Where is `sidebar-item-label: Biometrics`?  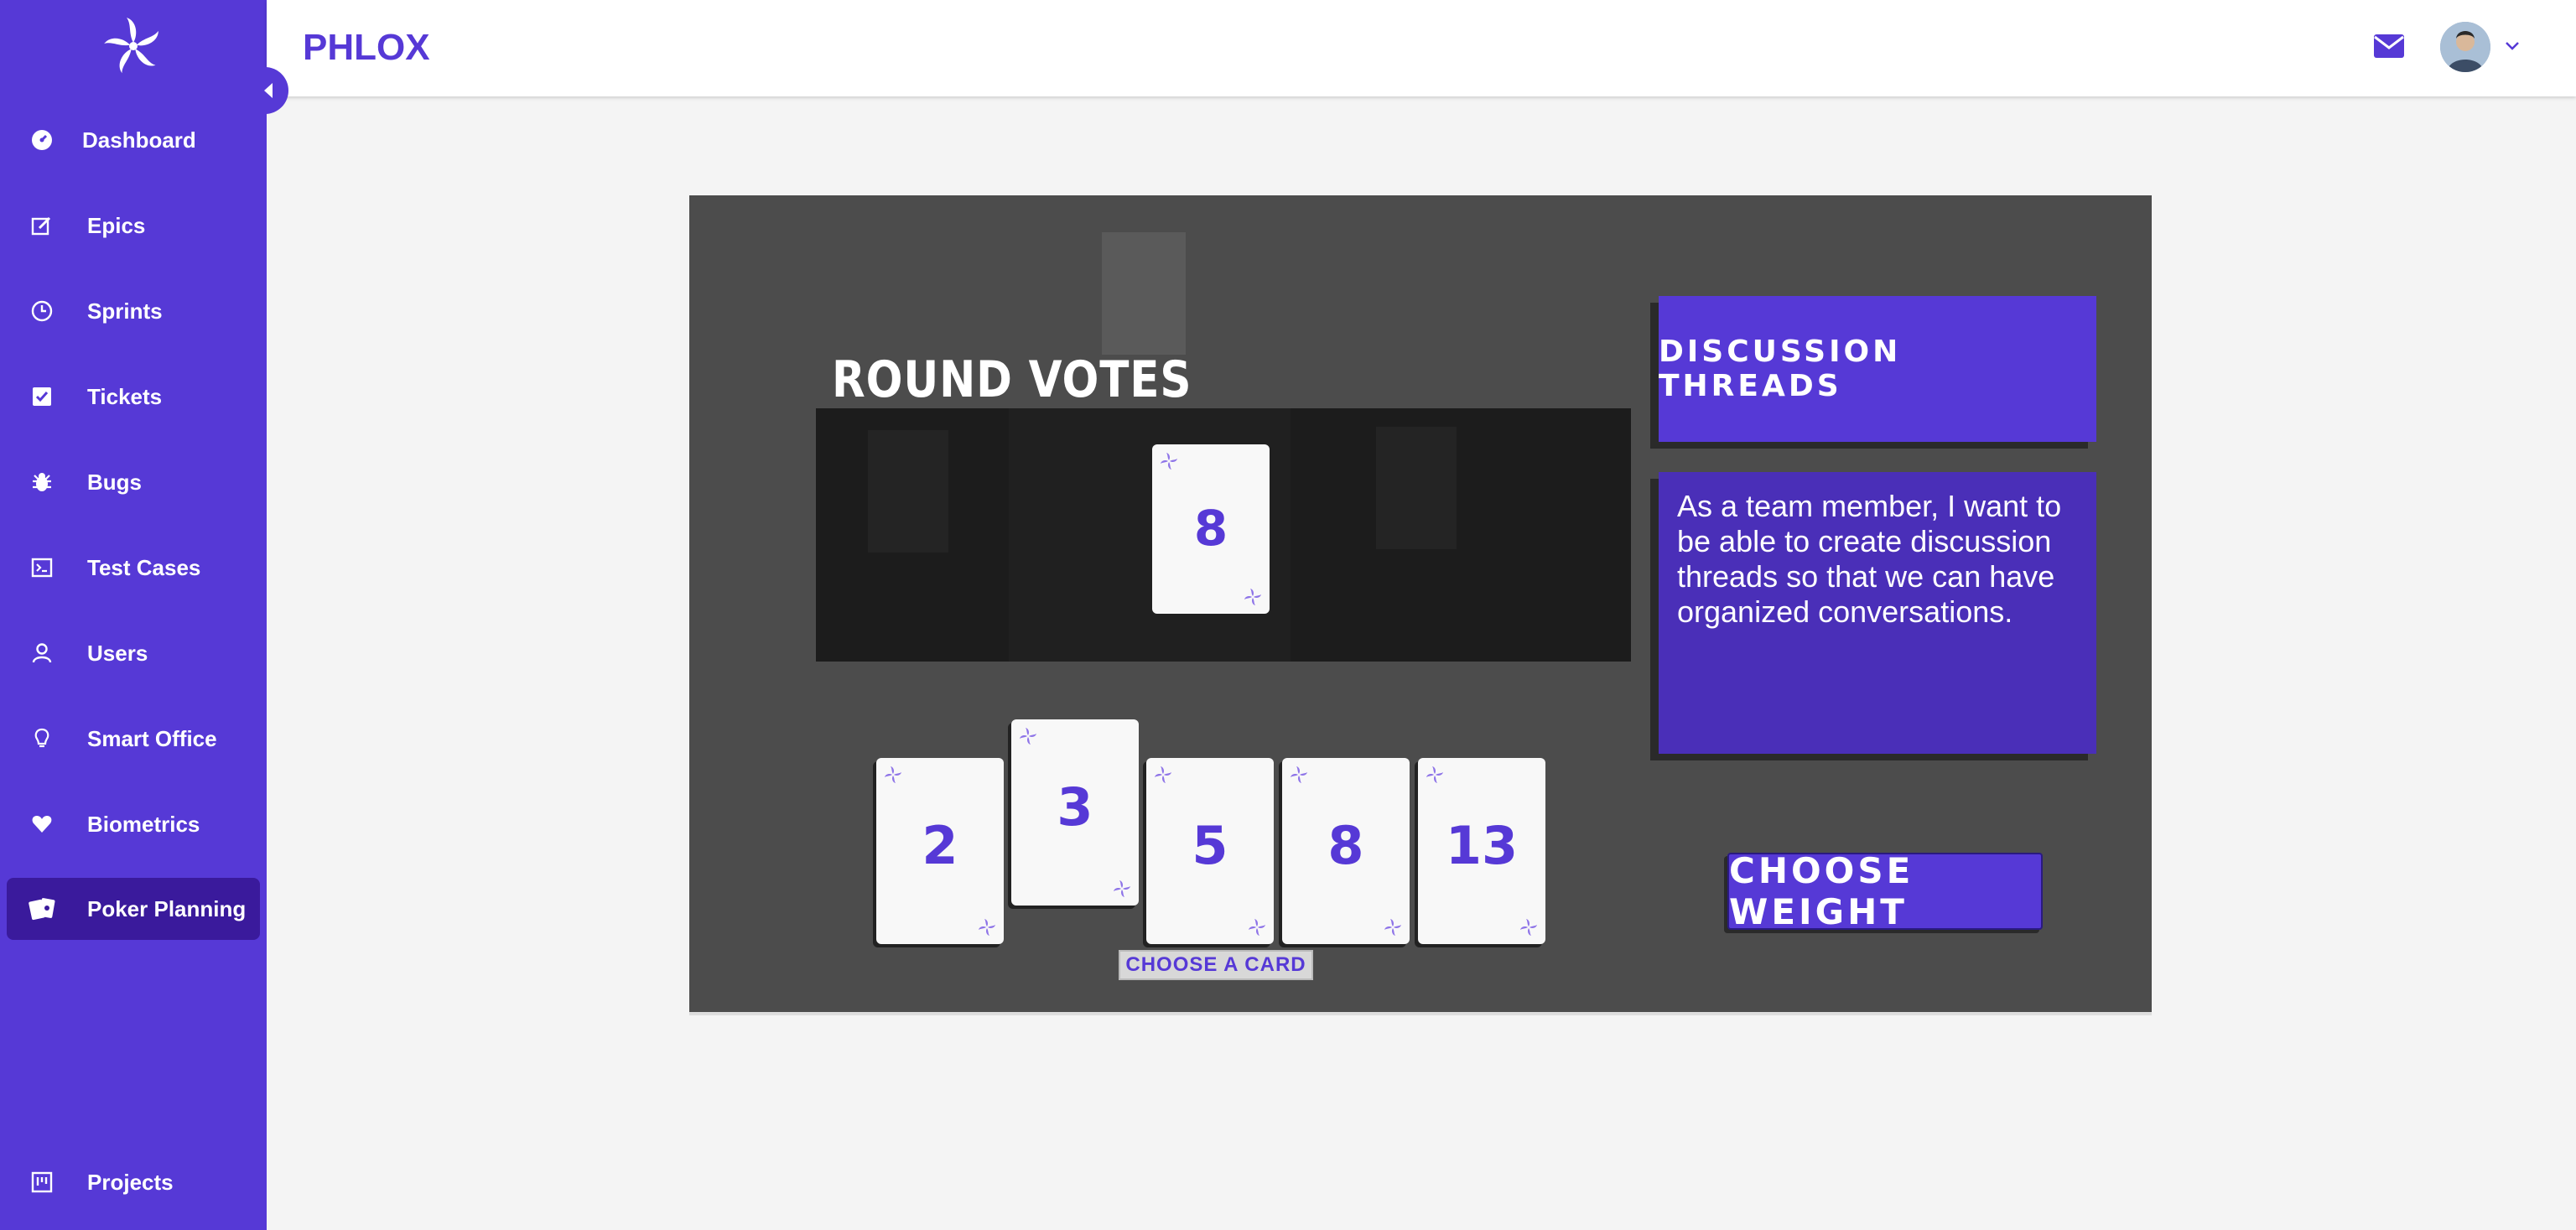
sidebar-item-label: Biometrics is located at coordinates (143, 824).